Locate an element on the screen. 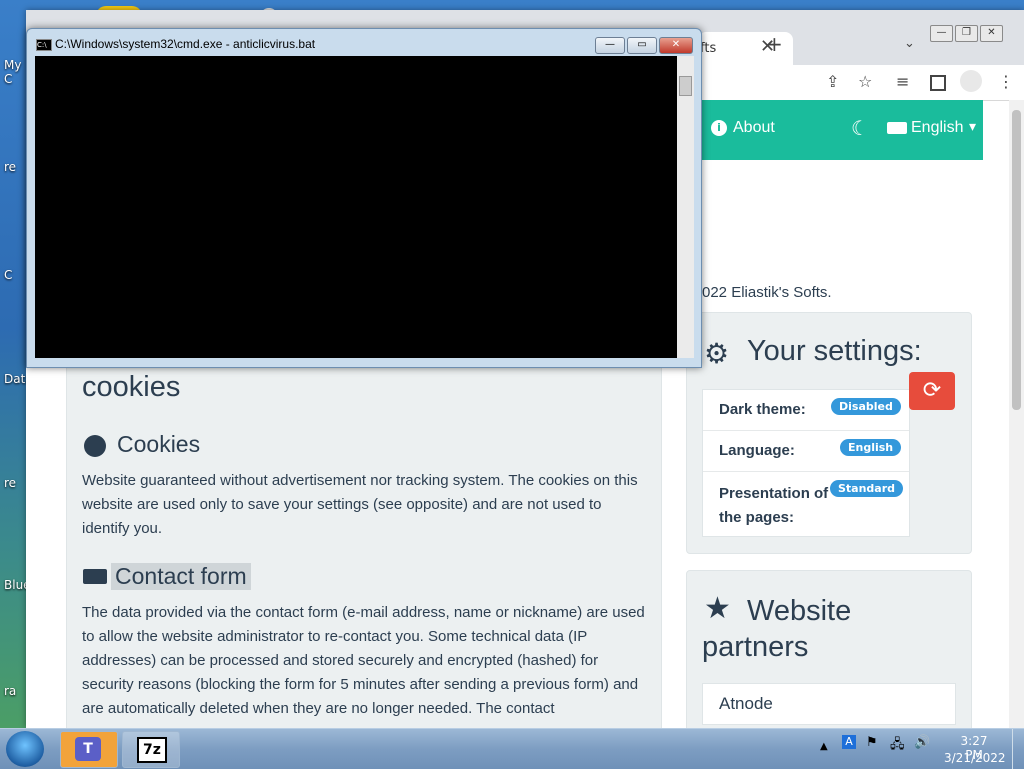  menu-icon: ⋮ is located at coordinates (1006, 81).